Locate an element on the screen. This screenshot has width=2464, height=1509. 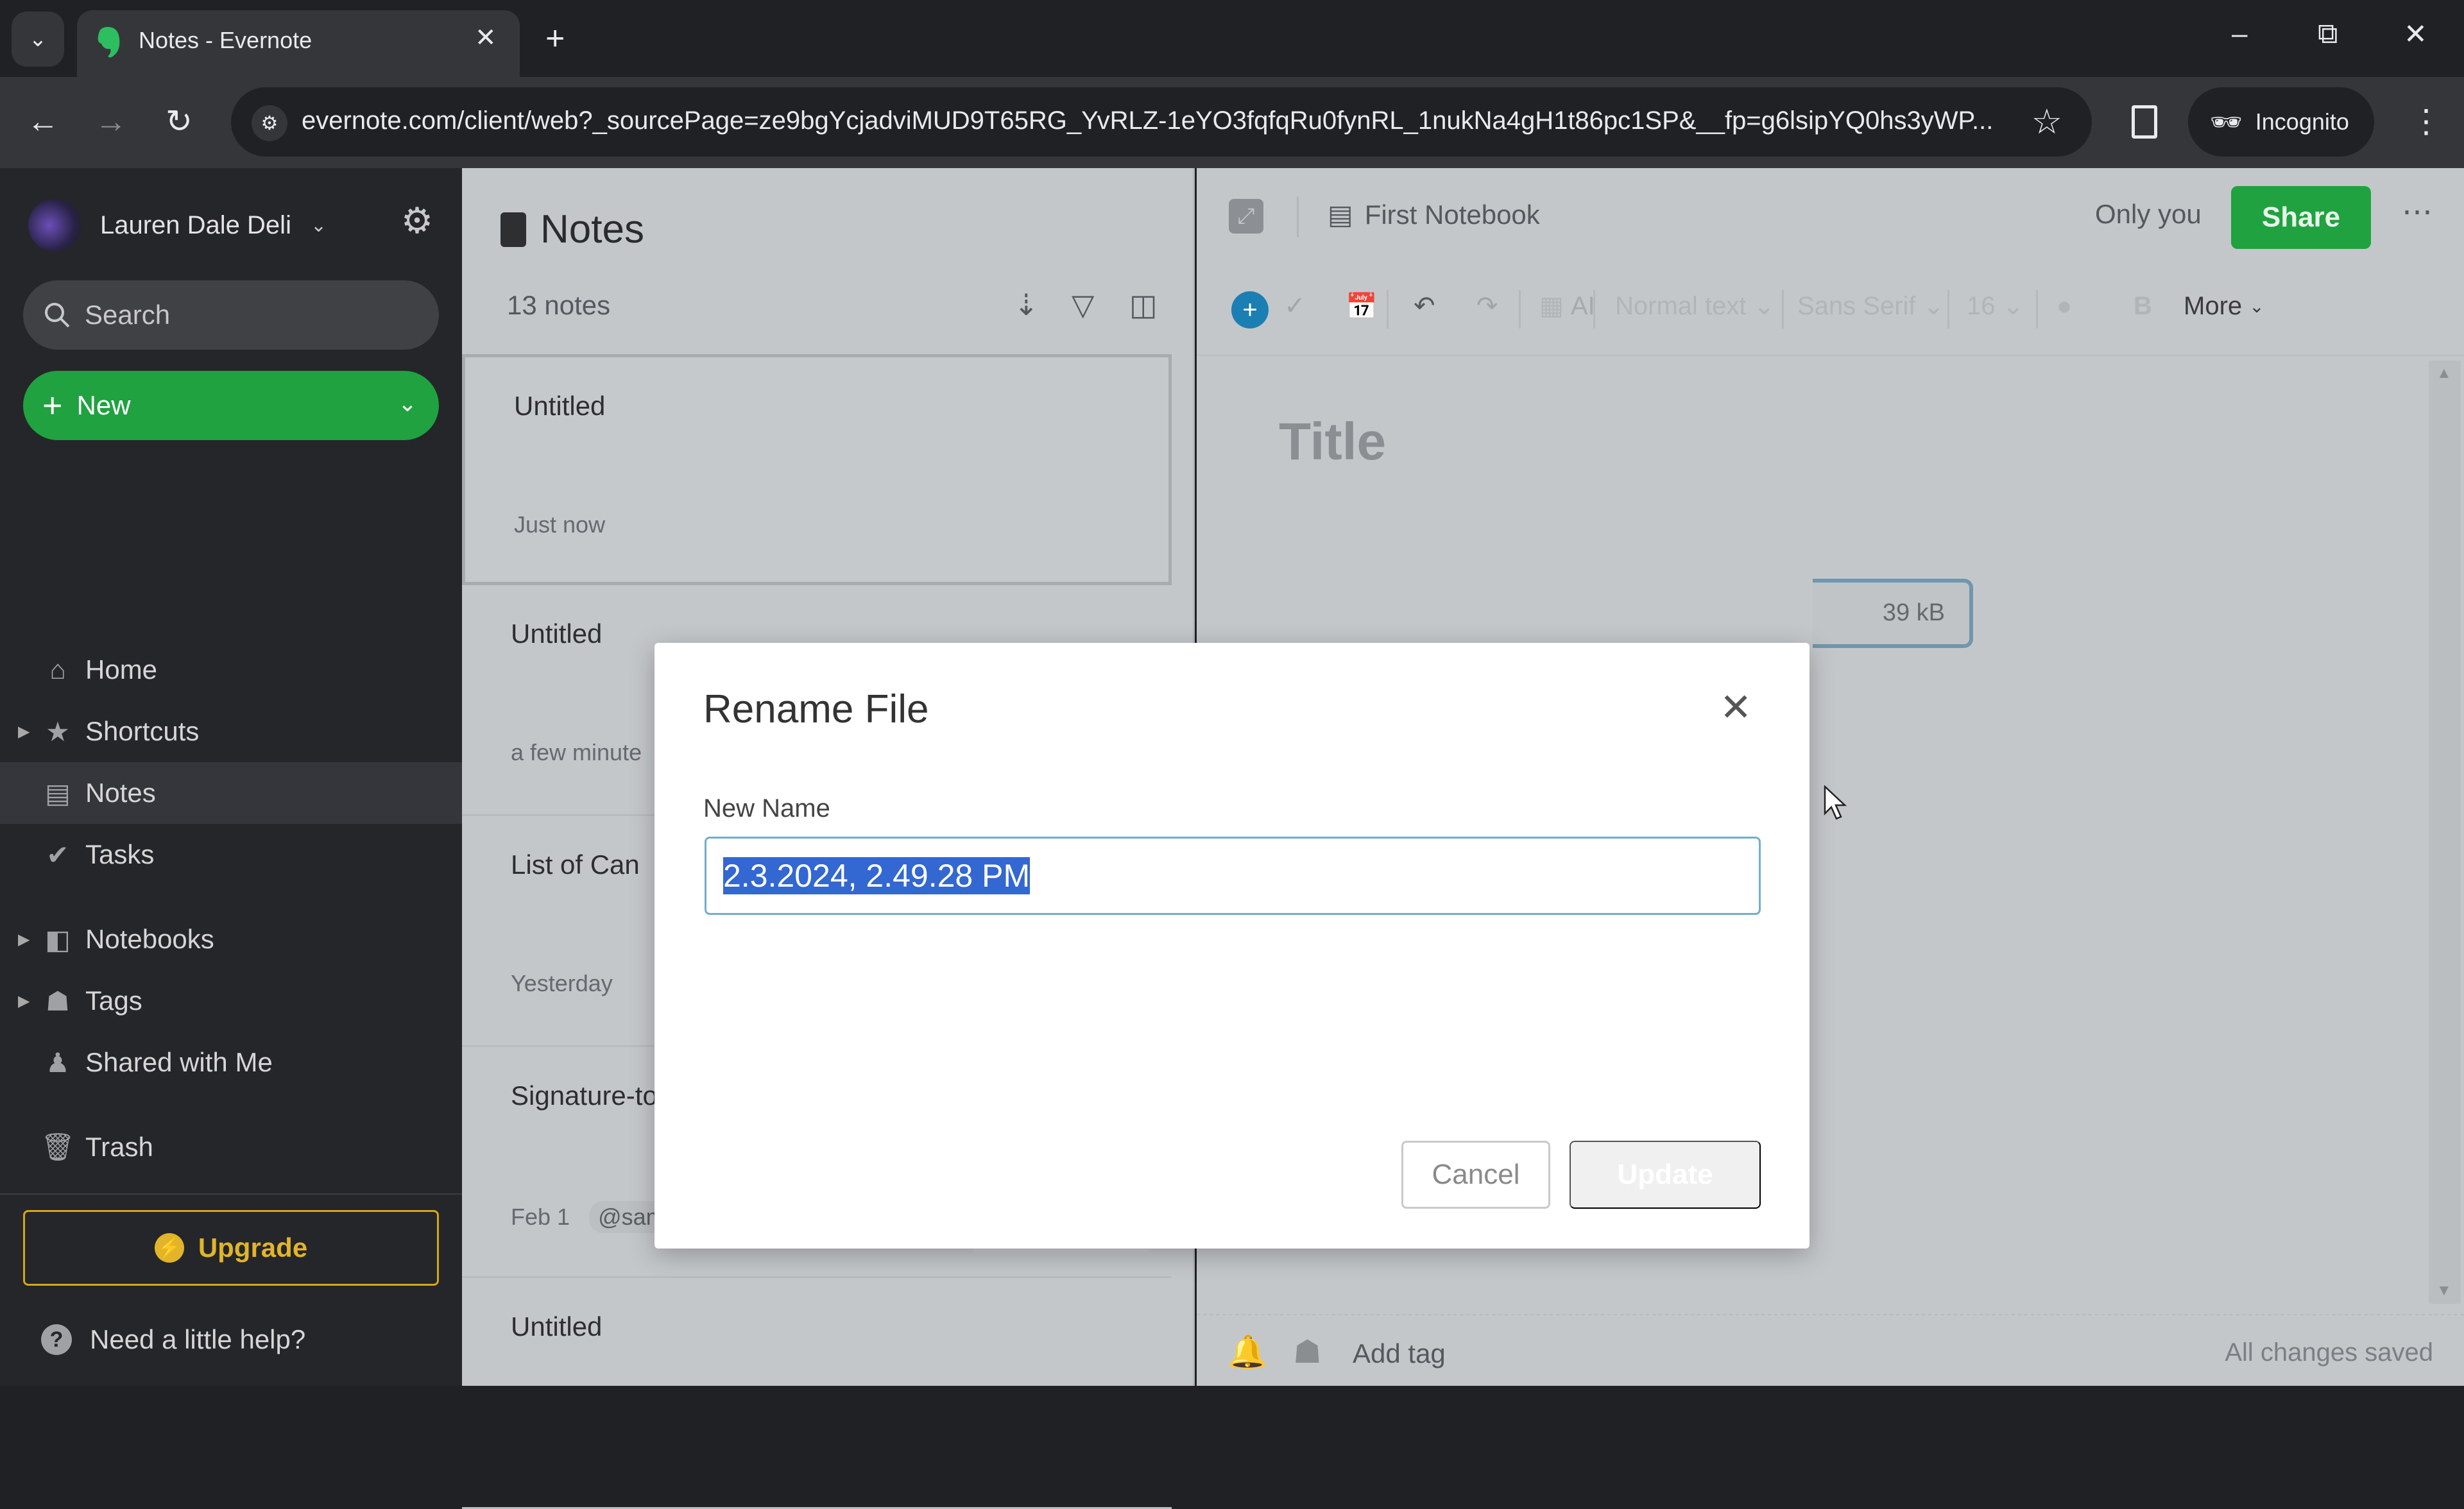
star-icon: ★ is located at coordinates (58, 731).